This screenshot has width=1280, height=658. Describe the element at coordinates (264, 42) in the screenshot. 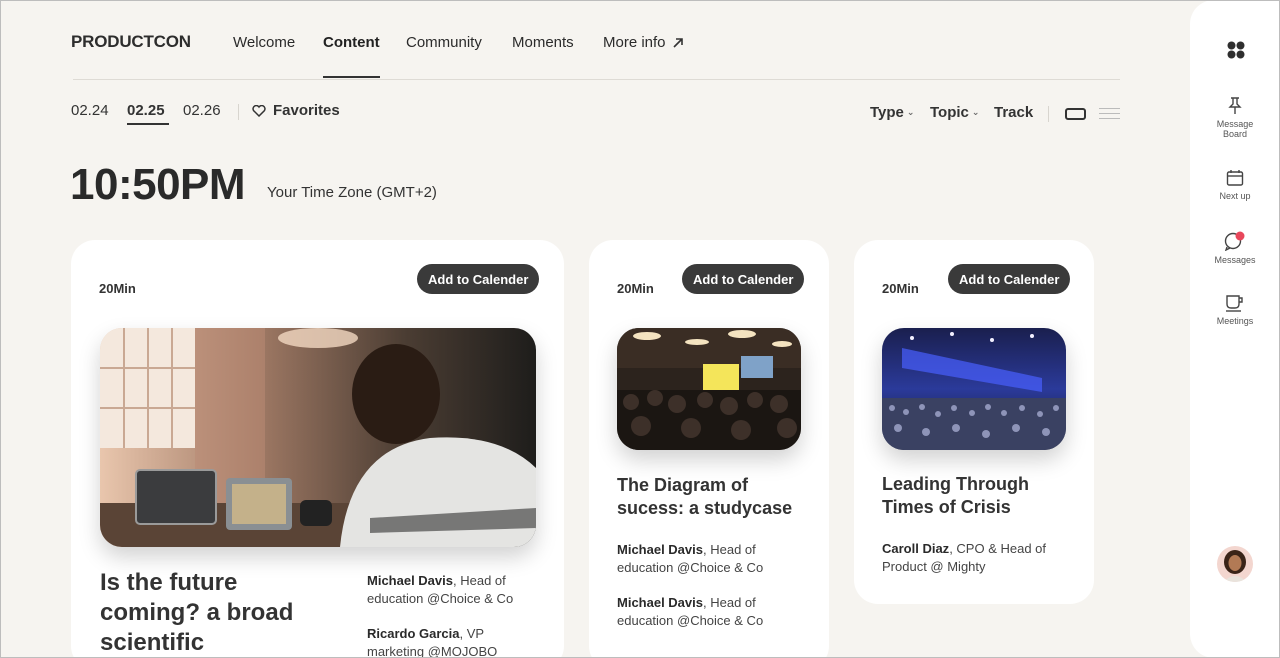

I see `nav-welcome: Welcome` at that location.